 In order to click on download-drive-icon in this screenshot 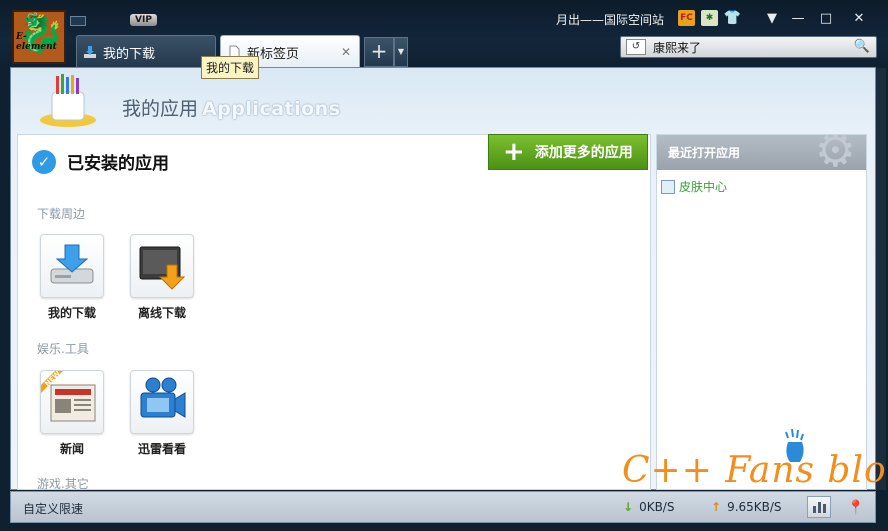, I will do `click(72, 266)`.